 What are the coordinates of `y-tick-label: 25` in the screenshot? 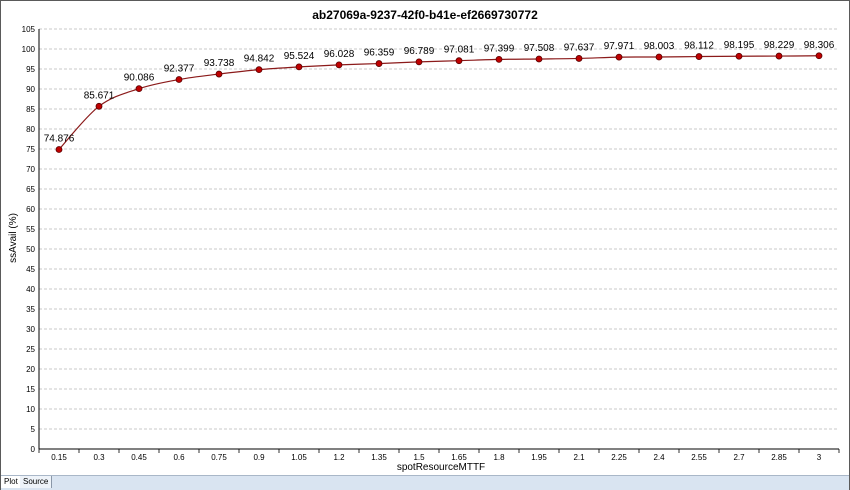 It's located at (30, 349).